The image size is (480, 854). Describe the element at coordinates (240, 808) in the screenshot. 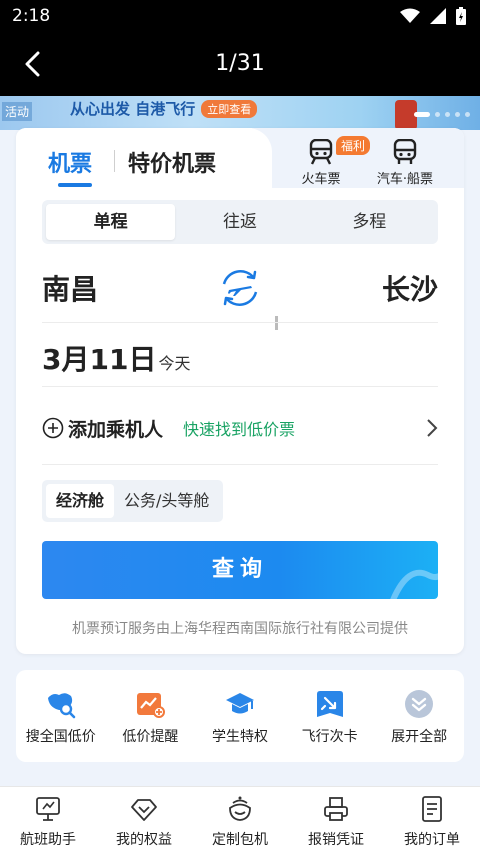

I see `custom-charter-icon` at that location.